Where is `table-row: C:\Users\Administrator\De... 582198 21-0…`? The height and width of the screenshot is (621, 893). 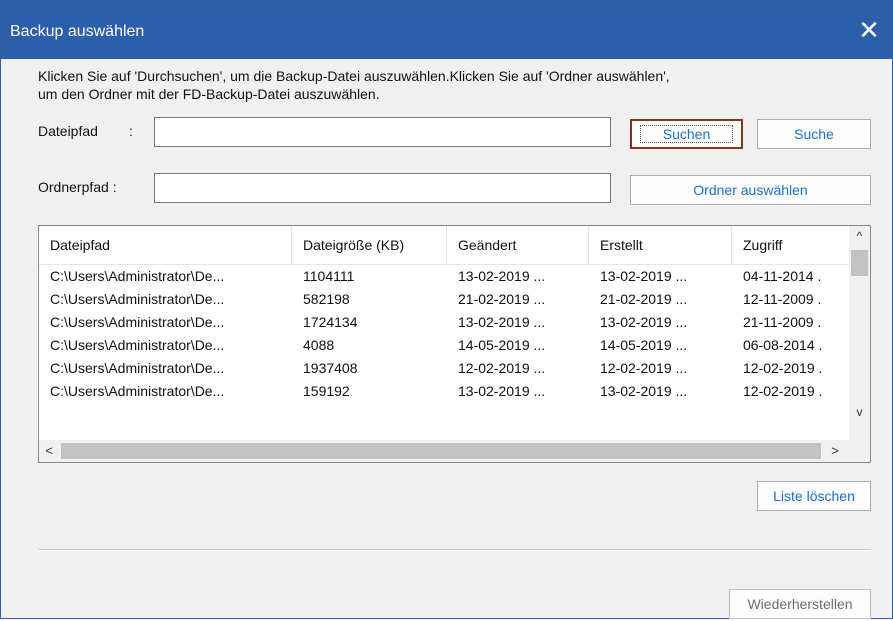 table-row: C:\Users\Administrator\De... 582198 21-0… is located at coordinates (444, 299).